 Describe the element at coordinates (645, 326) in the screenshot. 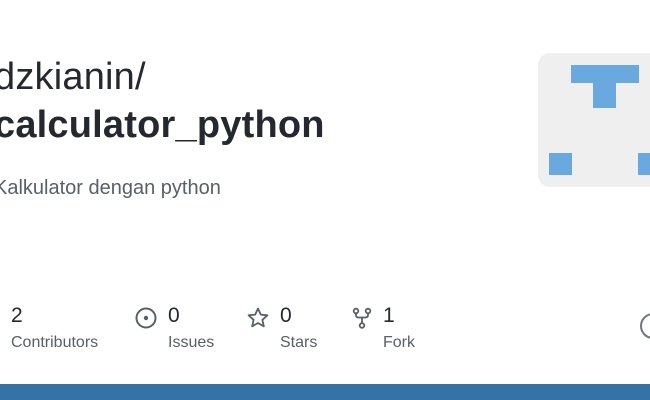

I see `github-logo-icon` at that location.